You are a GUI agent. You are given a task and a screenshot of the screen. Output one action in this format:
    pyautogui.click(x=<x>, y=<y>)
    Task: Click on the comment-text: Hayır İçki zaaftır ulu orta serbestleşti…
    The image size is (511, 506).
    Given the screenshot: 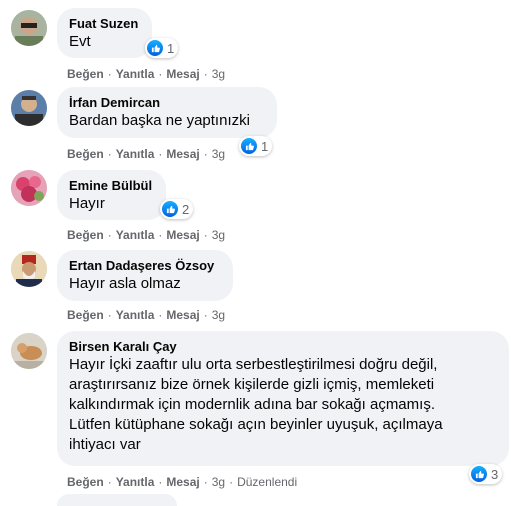 What is the action you would take?
    pyautogui.click(x=256, y=404)
    